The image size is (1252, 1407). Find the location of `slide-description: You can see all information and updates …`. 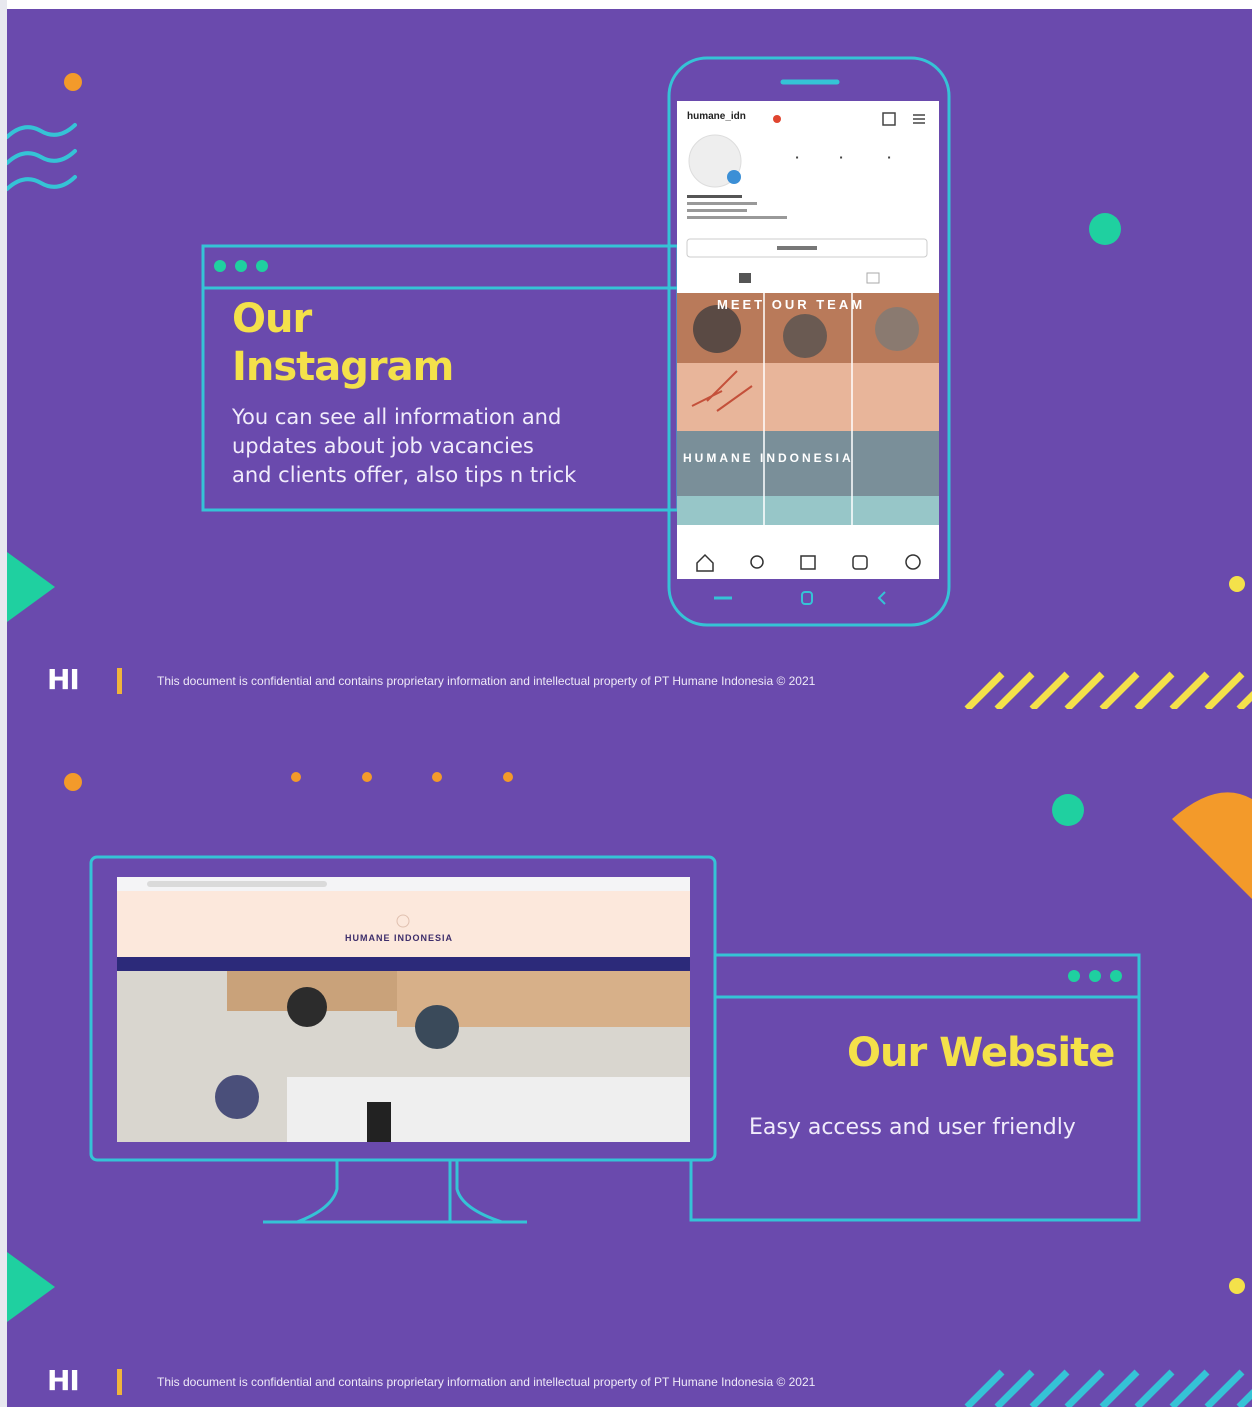

slide-description: You can see all information and updates … is located at coordinates (404, 446).